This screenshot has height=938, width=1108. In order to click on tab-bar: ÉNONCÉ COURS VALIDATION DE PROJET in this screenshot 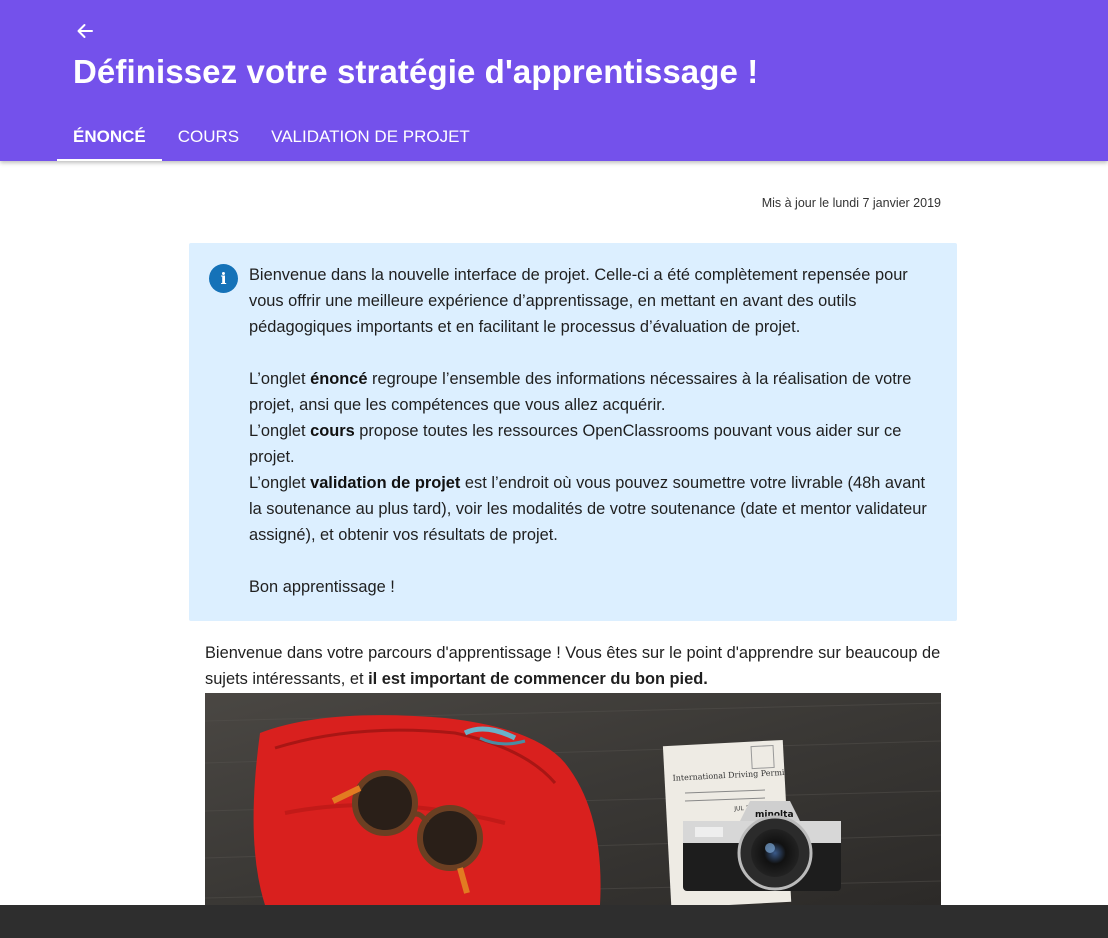, I will do `click(271, 137)`.